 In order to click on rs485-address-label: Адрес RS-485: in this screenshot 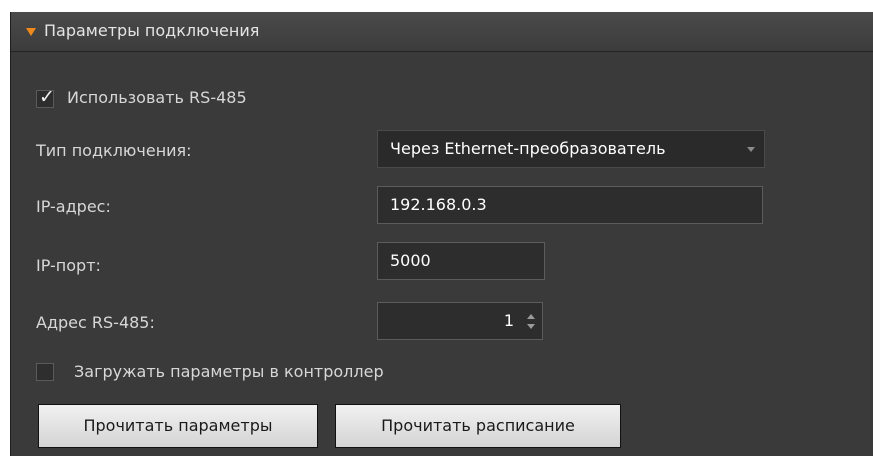, I will do `click(95, 322)`.